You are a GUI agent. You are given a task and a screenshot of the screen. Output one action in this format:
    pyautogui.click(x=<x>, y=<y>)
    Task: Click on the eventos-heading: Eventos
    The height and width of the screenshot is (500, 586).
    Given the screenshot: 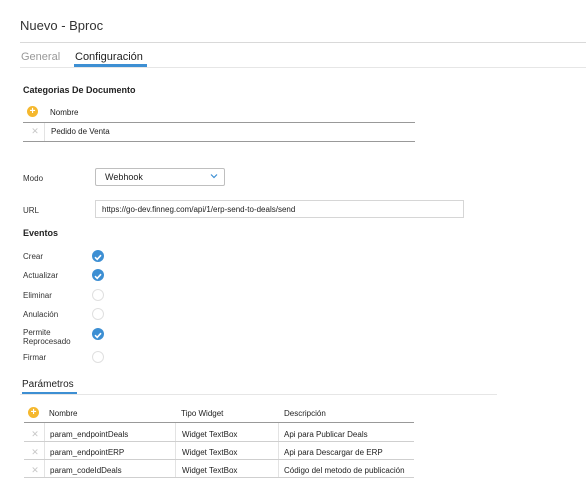 What is the action you would take?
    pyautogui.click(x=41, y=233)
    